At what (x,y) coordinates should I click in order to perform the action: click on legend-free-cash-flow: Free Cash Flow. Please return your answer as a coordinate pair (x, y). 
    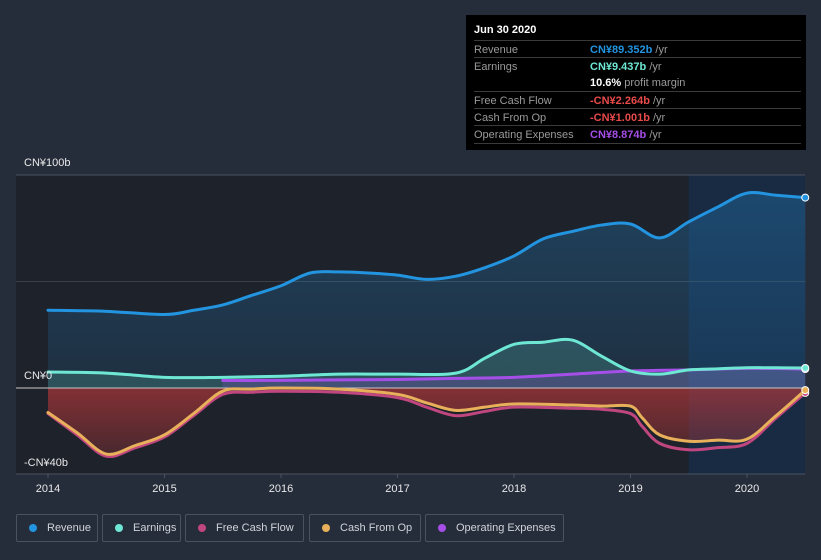
    Looking at the image, I should click on (244, 528).